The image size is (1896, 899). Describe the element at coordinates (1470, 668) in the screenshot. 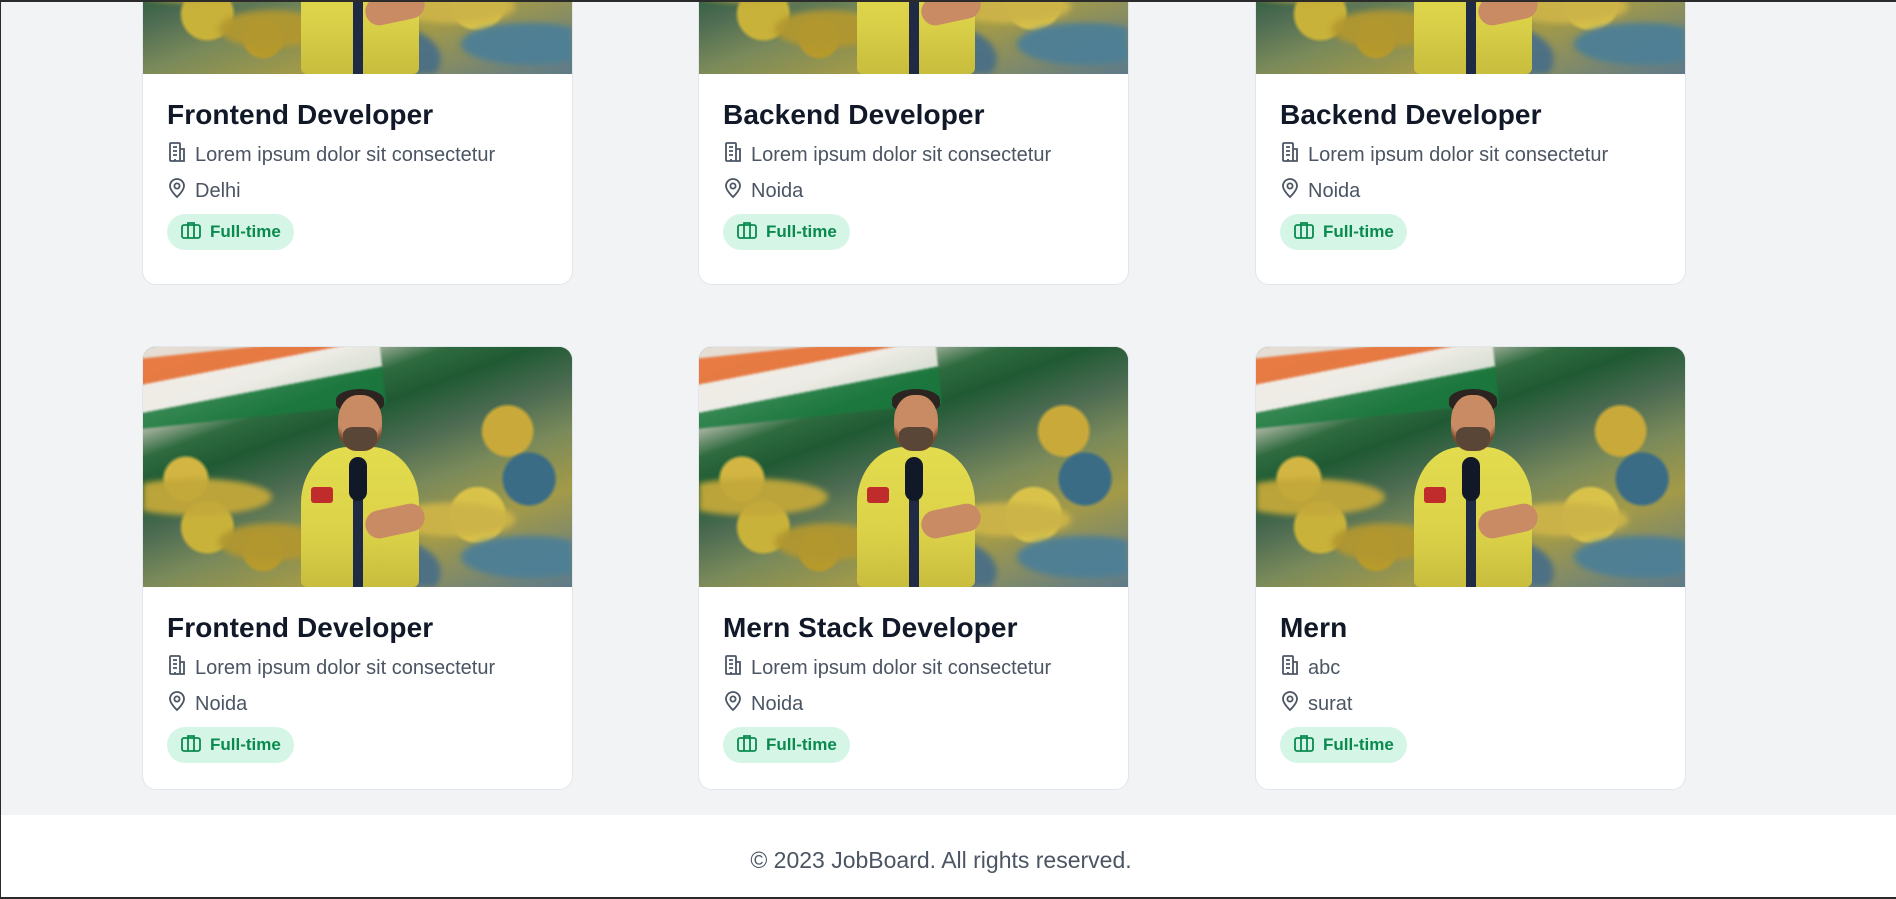

I see `job-company: abc` at that location.